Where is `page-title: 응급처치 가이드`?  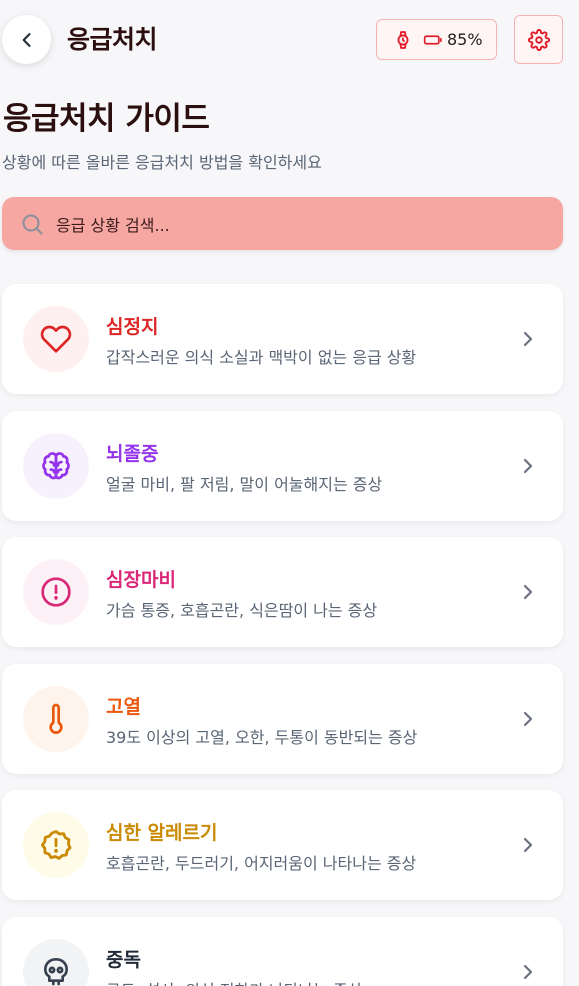 page-title: 응급처치 가이드 is located at coordinates (106, 119).